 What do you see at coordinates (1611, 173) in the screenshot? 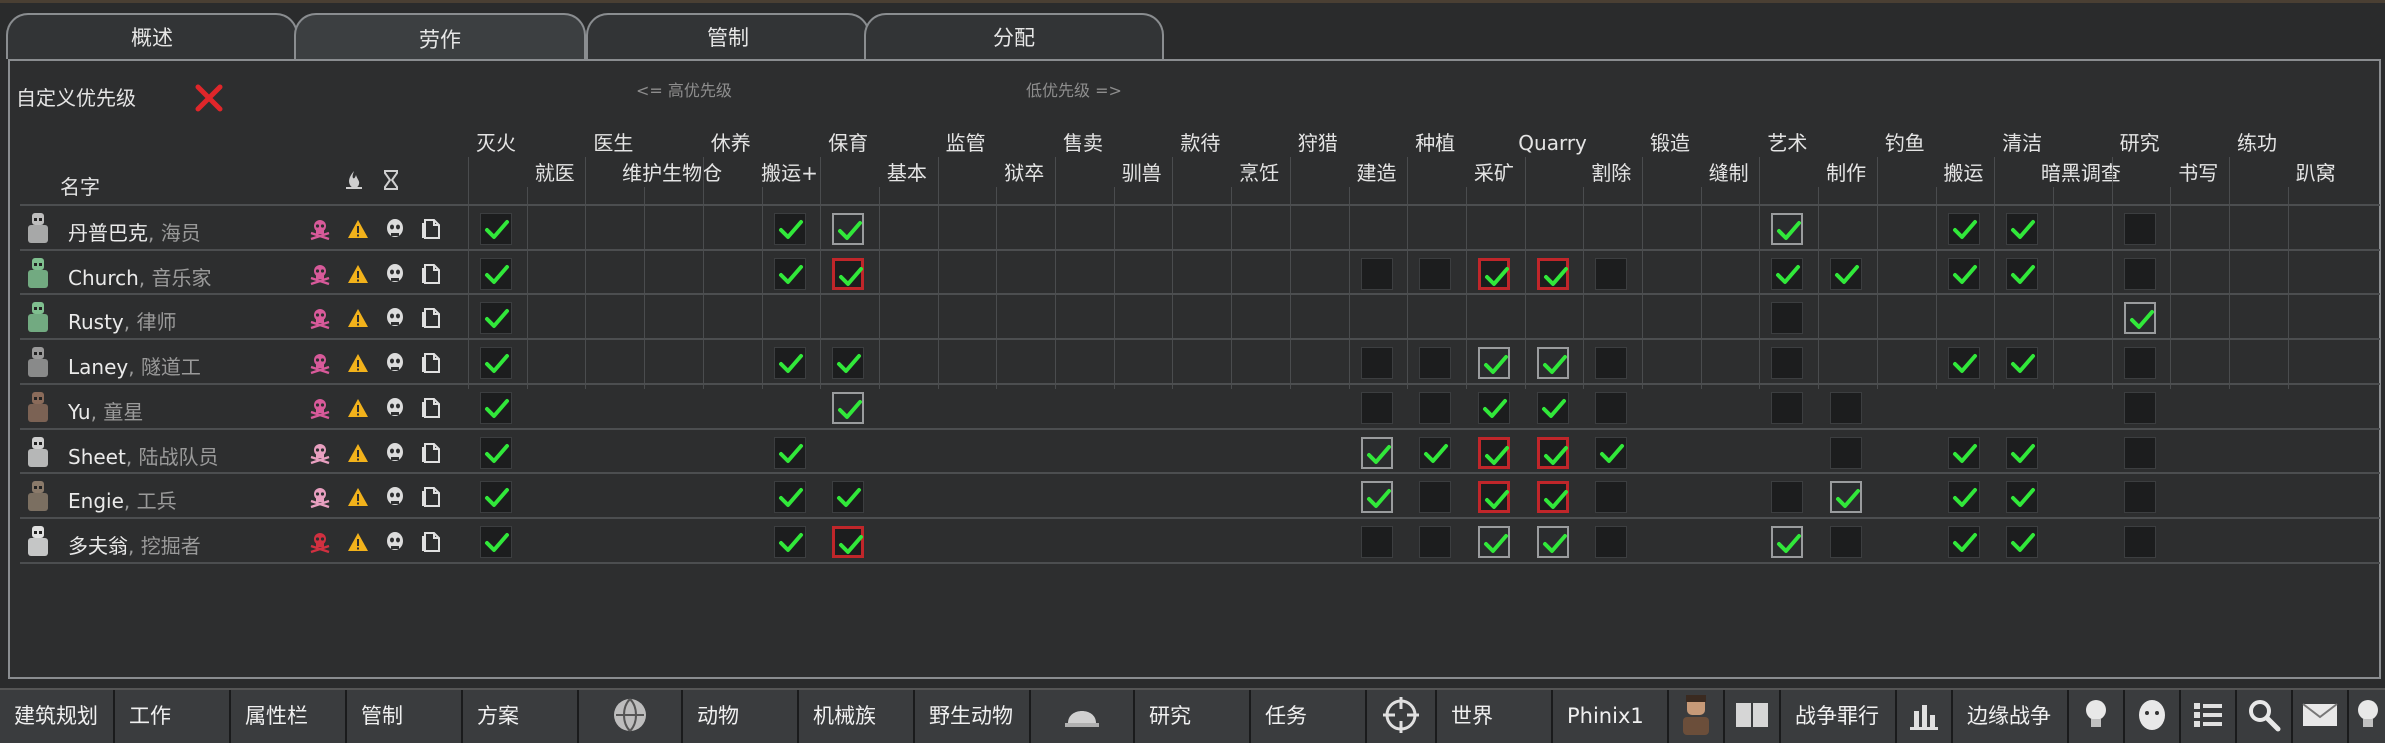
I see `column-header-19: 割除` at bounding box center [1611, 173].